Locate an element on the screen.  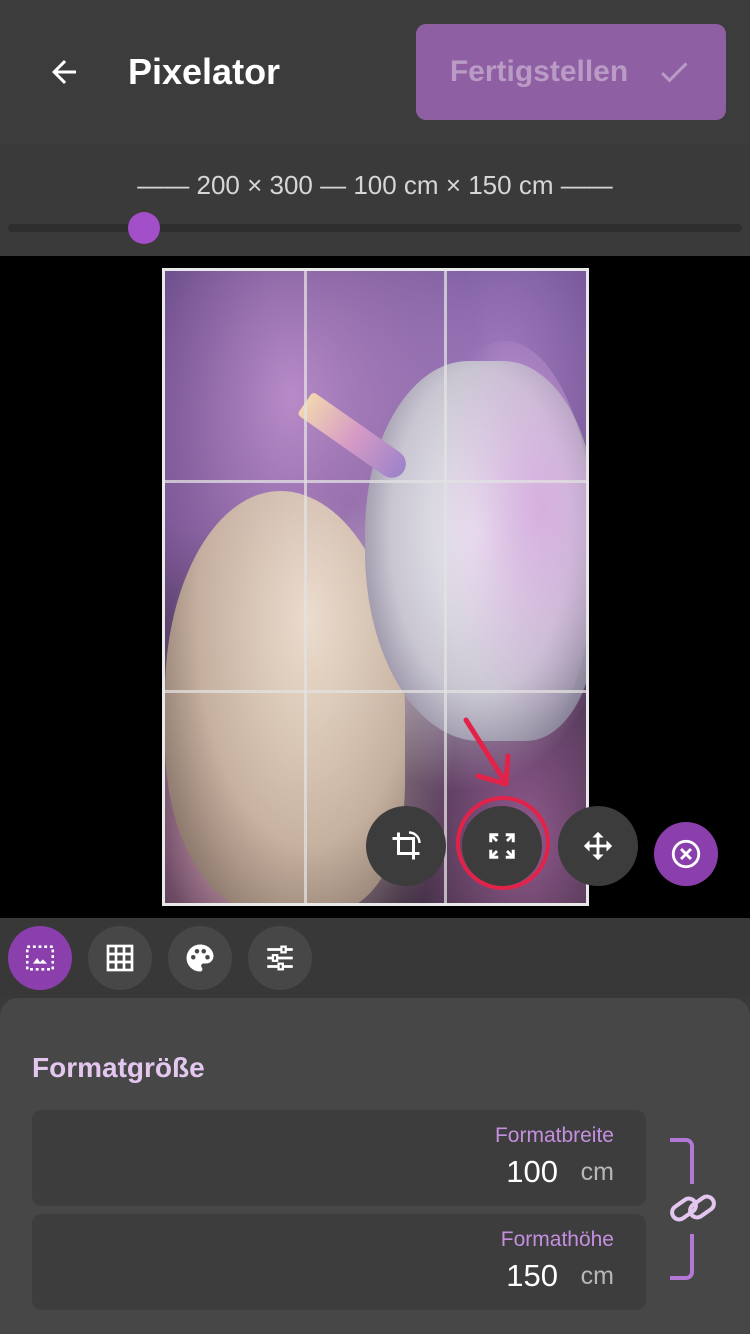
grid-icon is located at coordinates (120, 958).